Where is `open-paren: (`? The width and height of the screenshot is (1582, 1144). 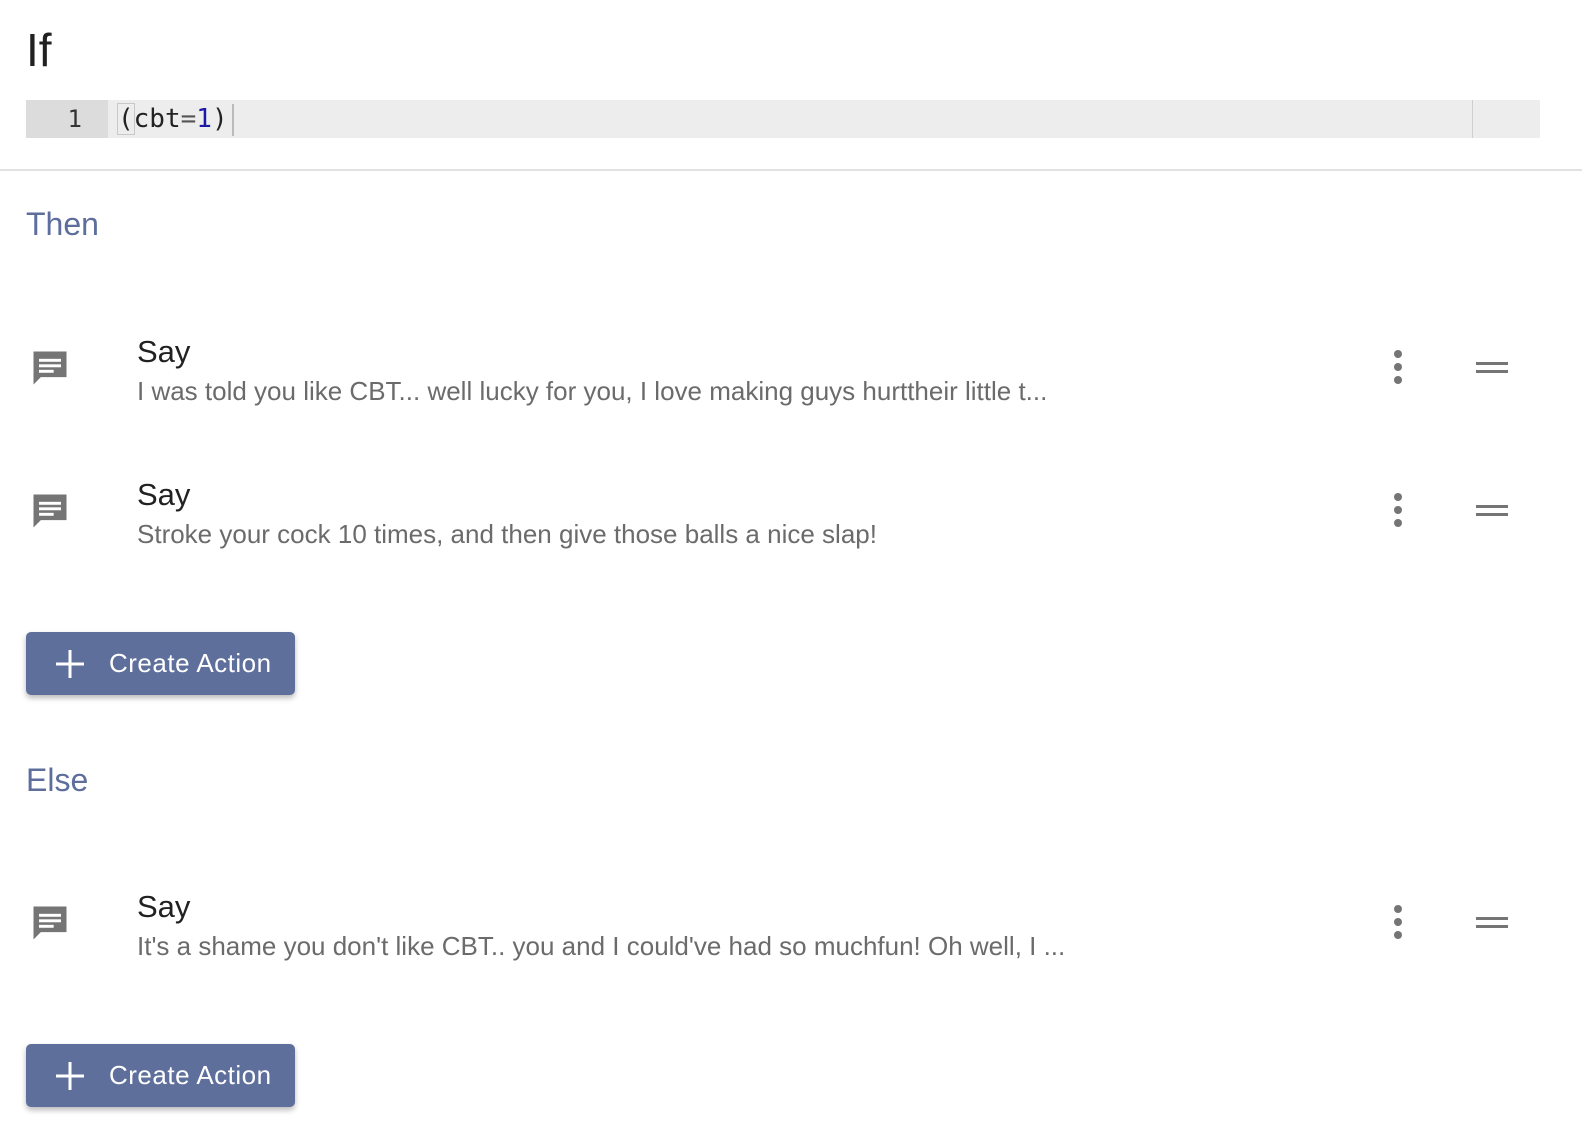
open-paren: ( is located at coordinates (126, 119).